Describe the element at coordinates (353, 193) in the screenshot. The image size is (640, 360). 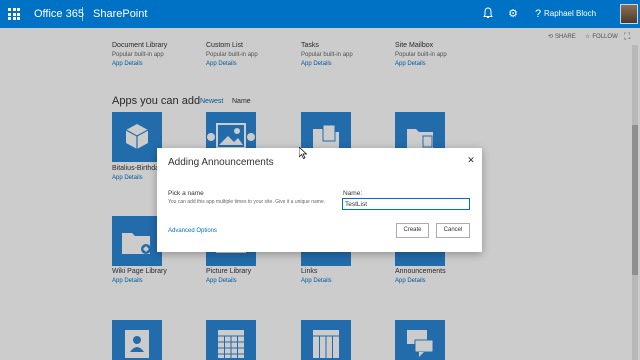
I see `name-field-label: Name:` at that location.